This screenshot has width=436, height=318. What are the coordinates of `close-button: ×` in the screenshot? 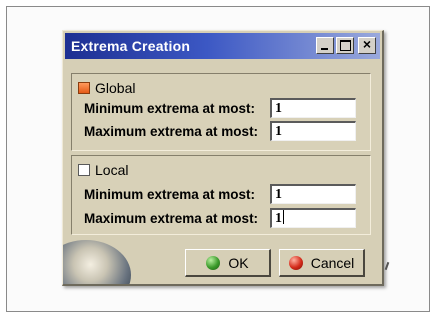 It's located at (367, 45).